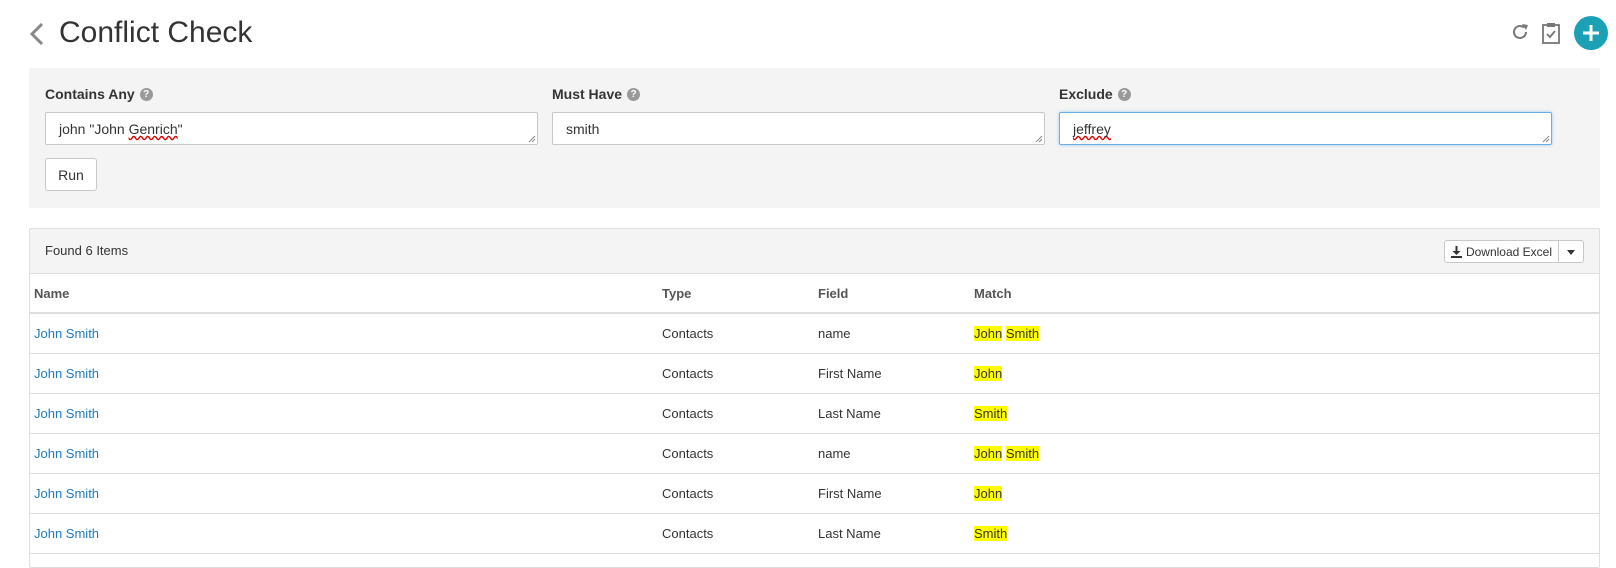 This screenshot has width=1616, height=568. What do you see at coordinates (808, 33) in the screenshot?
I see `page-header: Conflict Check` at bounding box center [808, 33].